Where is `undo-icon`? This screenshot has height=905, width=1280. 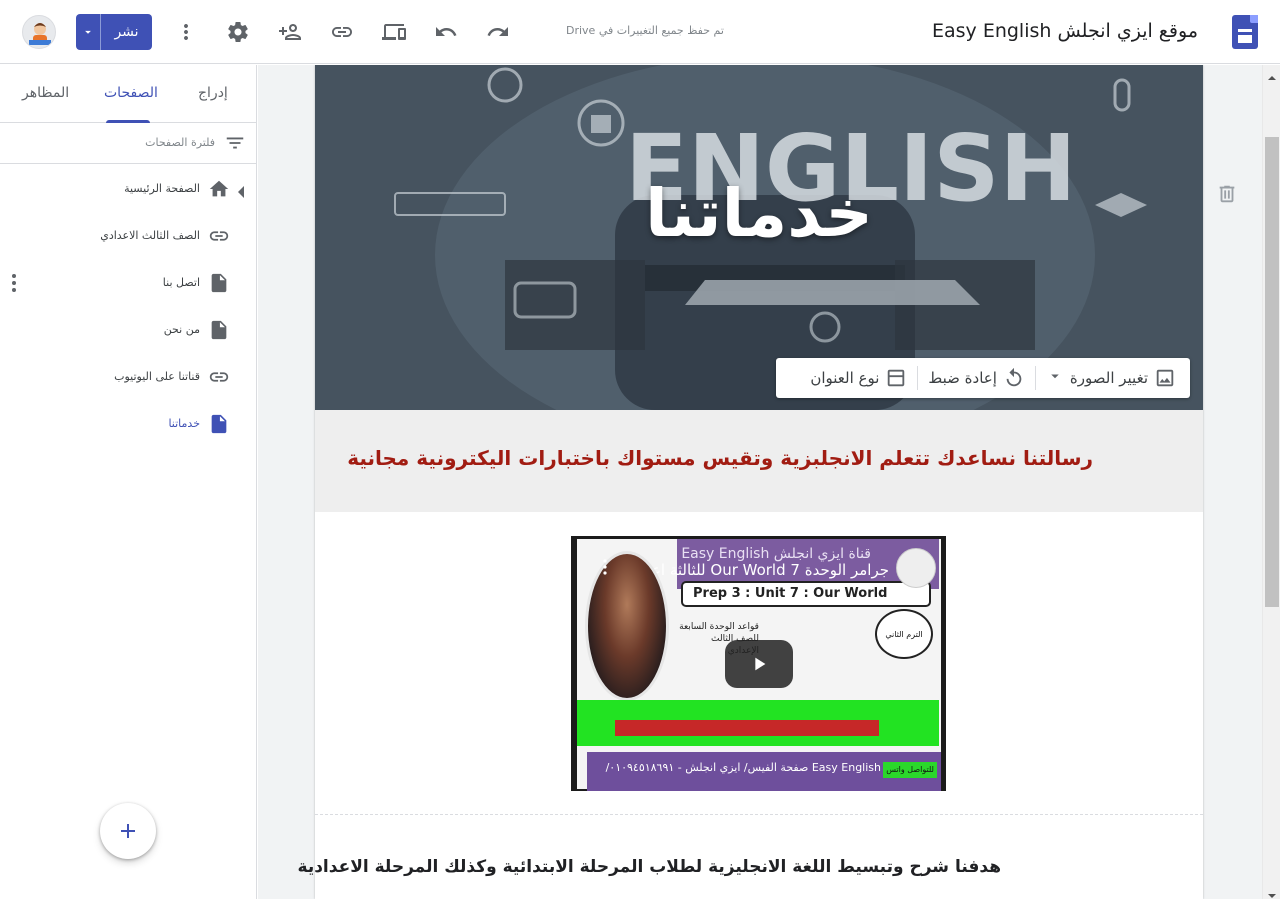
undo-icon is located at coordinates (446, 32).